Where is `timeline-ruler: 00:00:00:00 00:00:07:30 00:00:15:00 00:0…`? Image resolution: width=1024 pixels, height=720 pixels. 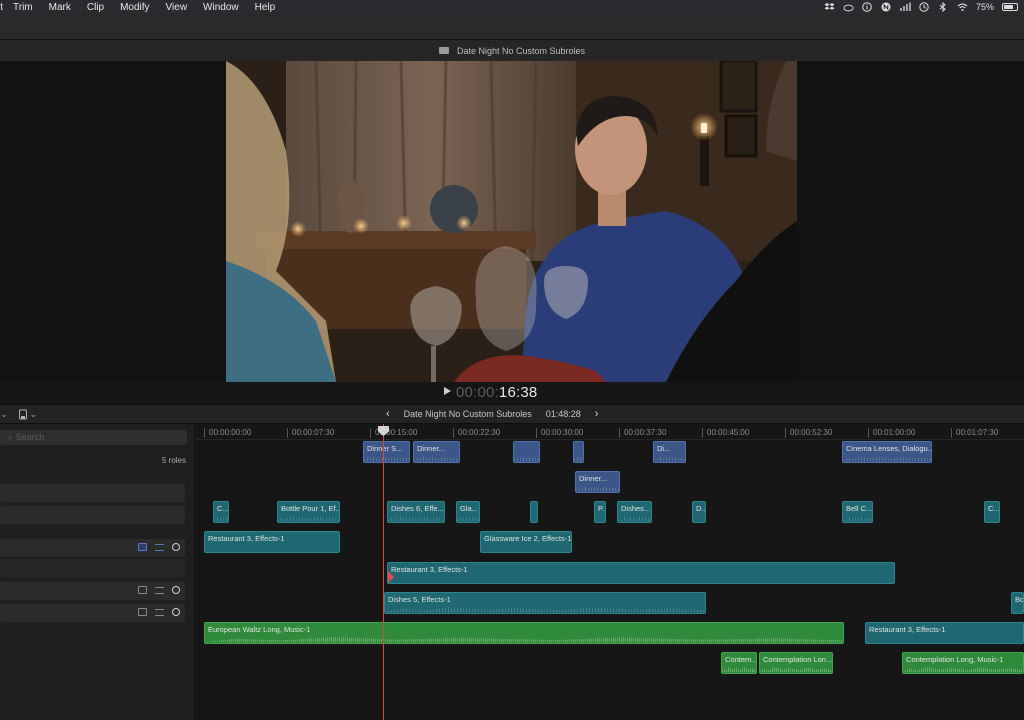
timeline-ruler: 00:00:00:00 00:00:07:30 00:00:15:00 00:0… is located at coordinates (610, 432).